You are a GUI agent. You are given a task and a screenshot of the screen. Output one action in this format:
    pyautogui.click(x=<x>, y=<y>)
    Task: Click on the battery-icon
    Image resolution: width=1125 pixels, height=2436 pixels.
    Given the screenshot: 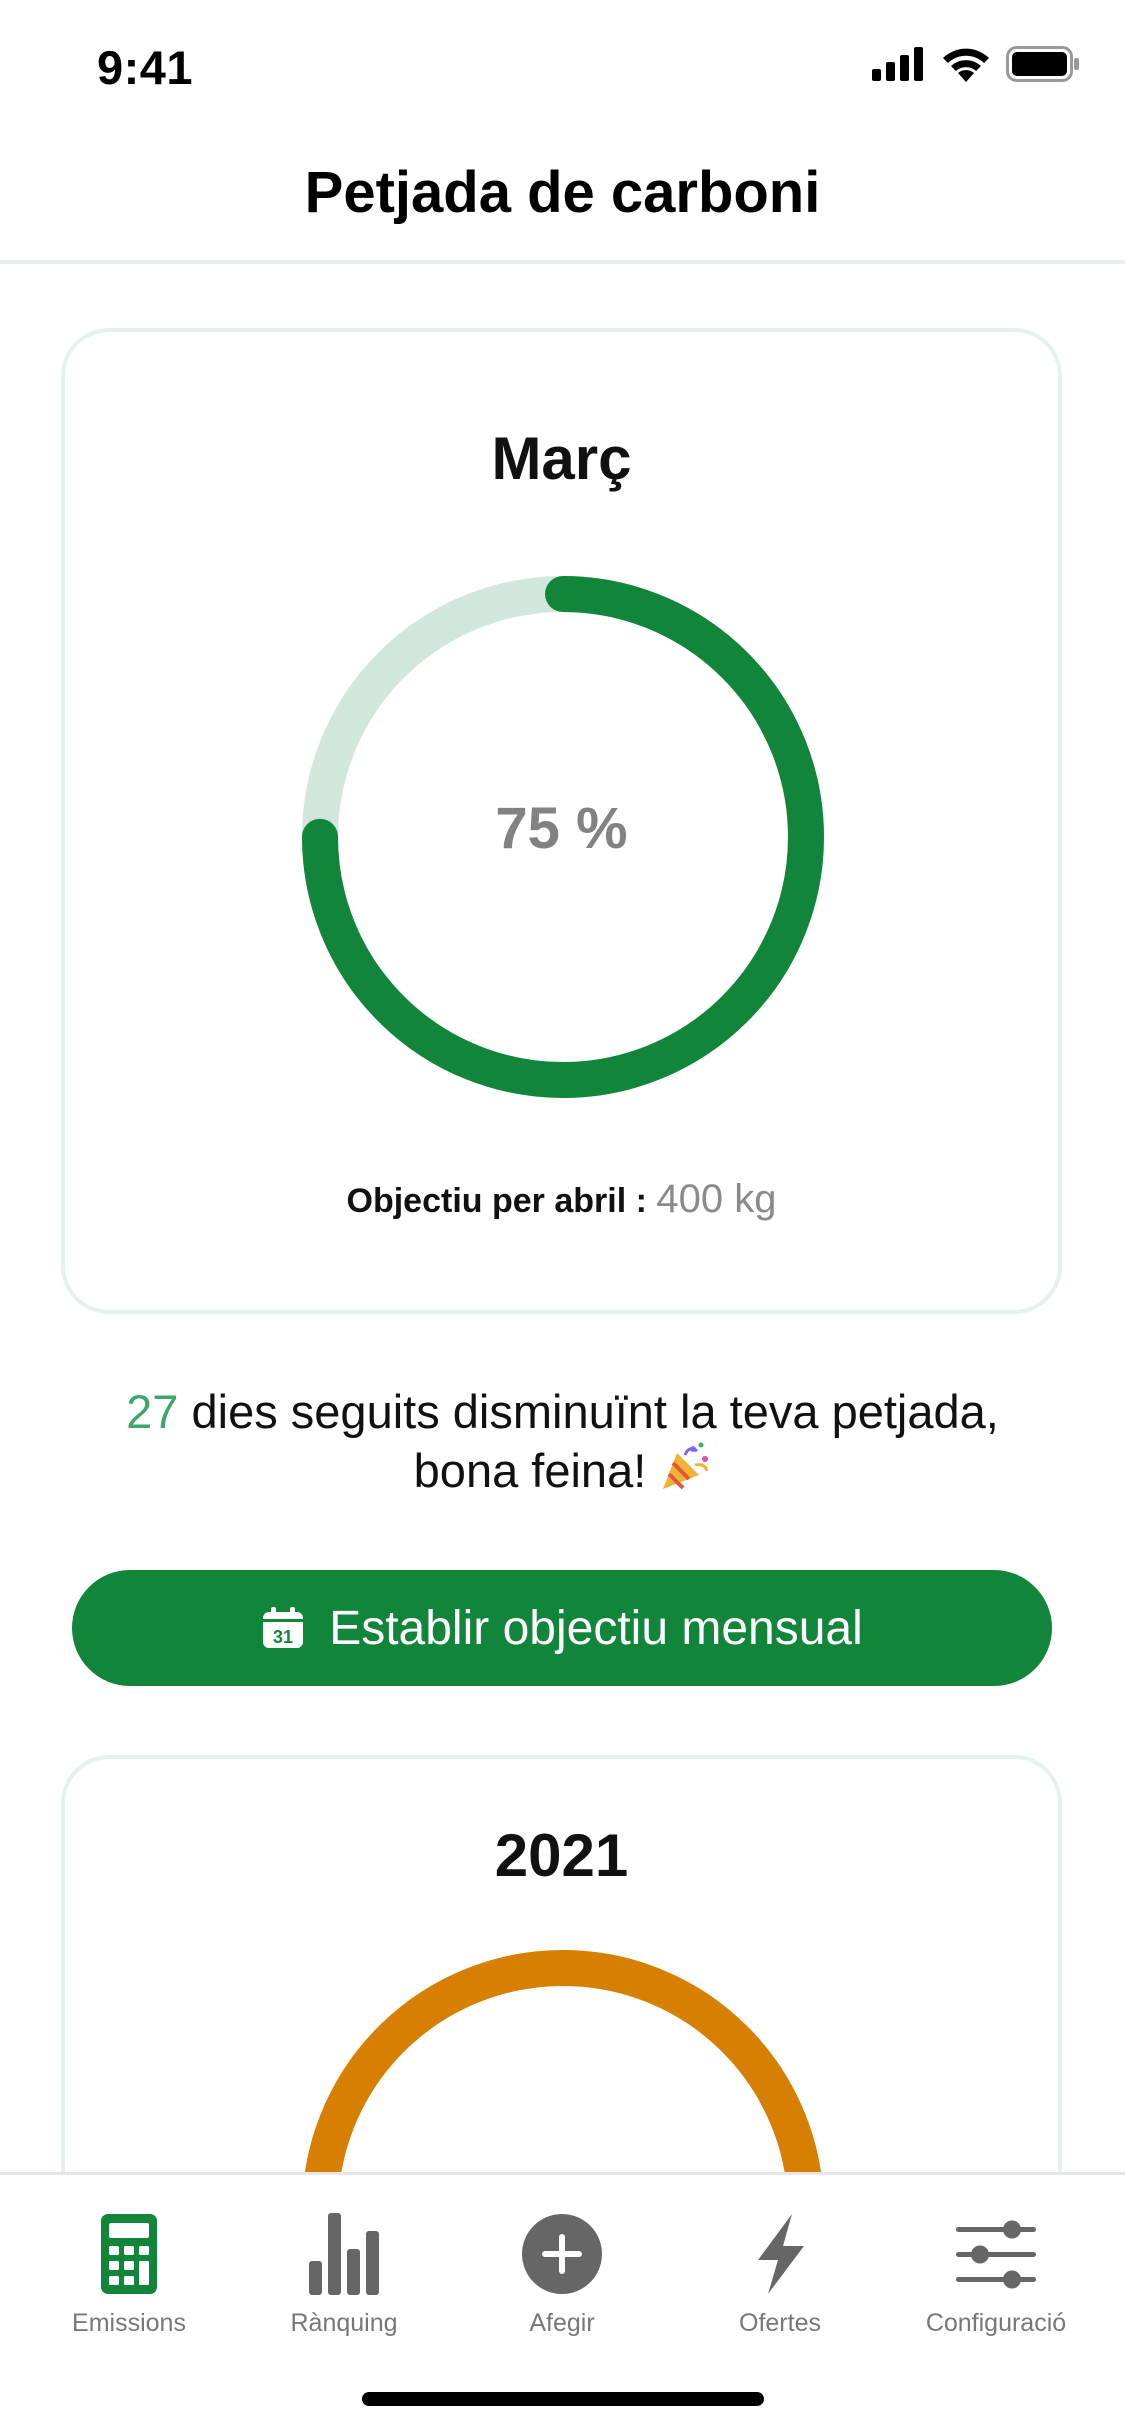 What is the action you would take?
    pyautogui.click(x=1042, y=64)
    